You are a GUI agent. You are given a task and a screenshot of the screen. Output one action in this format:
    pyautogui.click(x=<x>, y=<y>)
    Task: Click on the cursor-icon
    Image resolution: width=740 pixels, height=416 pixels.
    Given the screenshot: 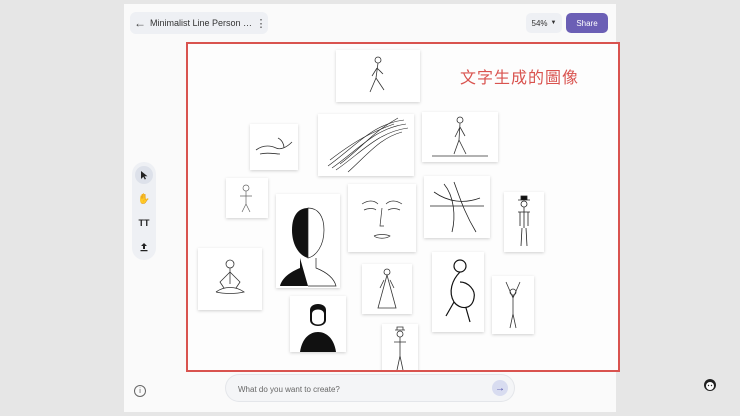 What is the action you would take?
    pyautogui.click(x=144, y=175)
    